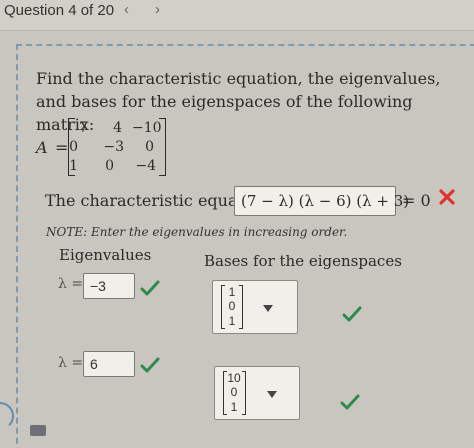  I want to click on matrix-cell: 1, so click(73, 166).